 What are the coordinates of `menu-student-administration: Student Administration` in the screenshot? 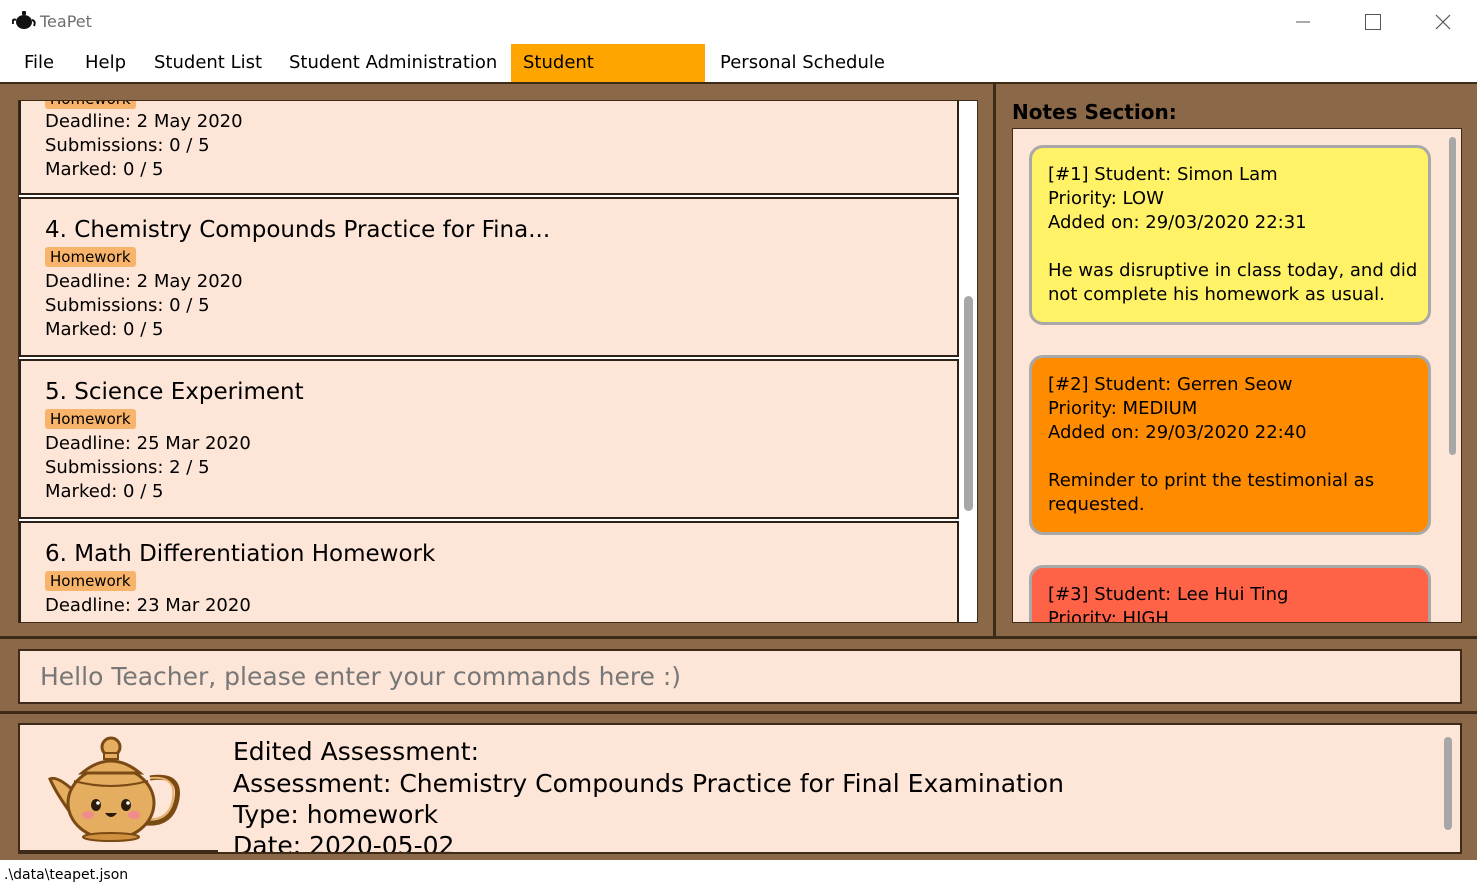 It's located at (393, 63).